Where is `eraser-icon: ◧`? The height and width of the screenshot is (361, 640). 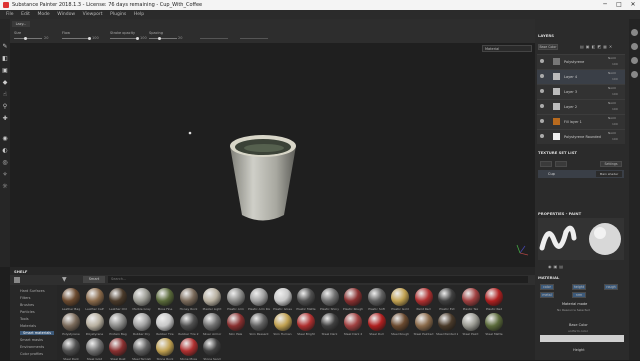 eraser-icon: ◧ is located at coordinates (5, 59).